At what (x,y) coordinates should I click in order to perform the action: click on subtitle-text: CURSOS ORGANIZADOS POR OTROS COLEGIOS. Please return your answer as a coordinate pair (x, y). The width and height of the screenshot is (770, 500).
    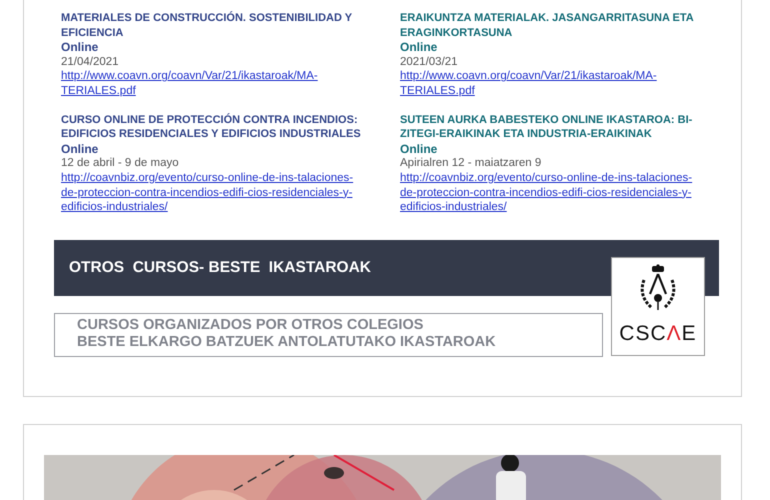
    Looking at the image, I should click on (250, 325).